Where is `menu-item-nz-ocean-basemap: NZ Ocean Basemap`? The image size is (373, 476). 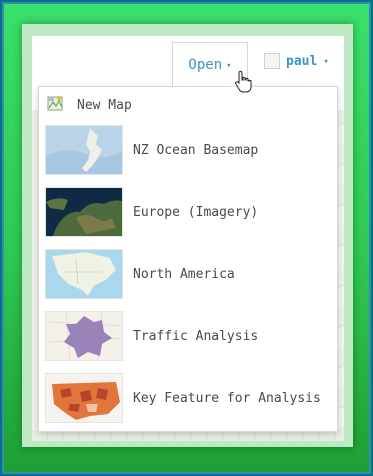 menu-item-nz-ocean-basemap: NZ Ocean Basemap is located at coordinates (189, 150).